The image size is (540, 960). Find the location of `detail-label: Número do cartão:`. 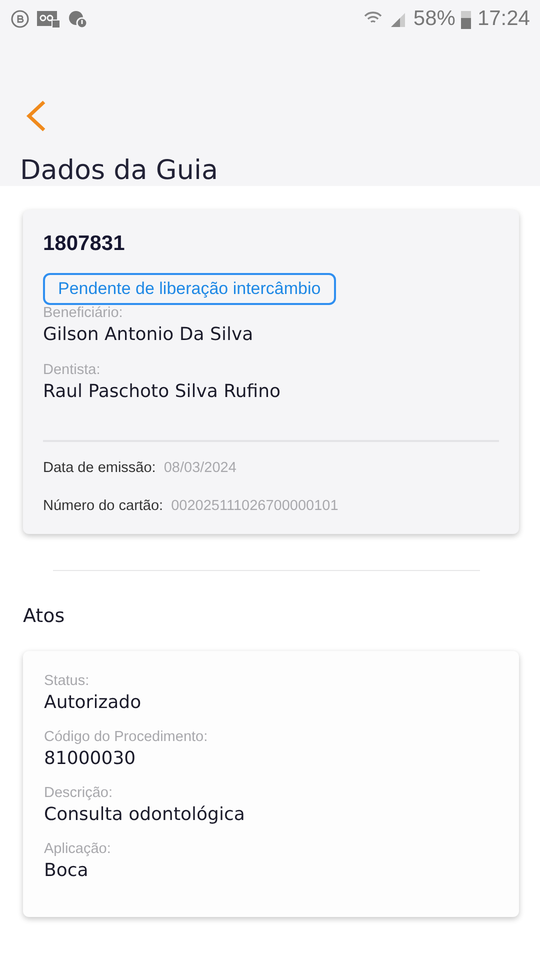

detail-label: Número do cartão: is located at coordinates (103, 506).